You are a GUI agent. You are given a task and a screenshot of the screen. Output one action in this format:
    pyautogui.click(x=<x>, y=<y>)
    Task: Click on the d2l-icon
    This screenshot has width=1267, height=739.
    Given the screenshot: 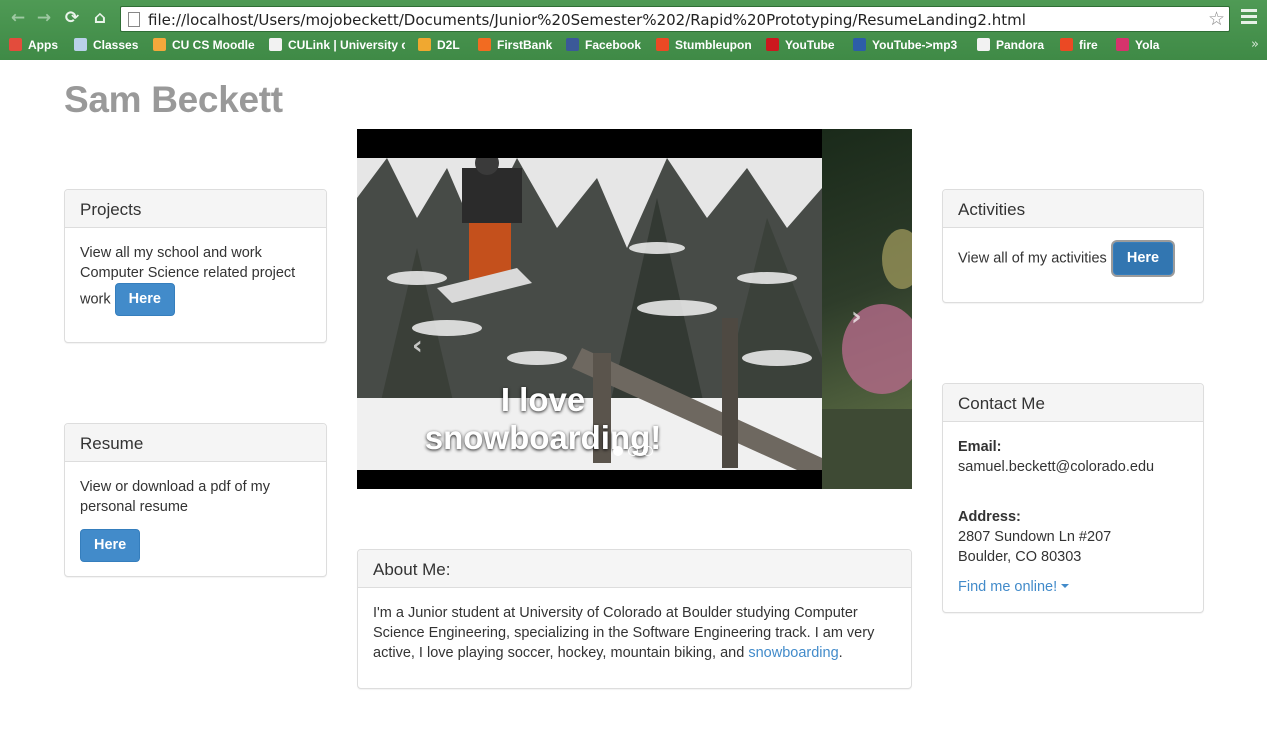 What is the action you would take?
    pyautogui.click(x=424, y=44)
    